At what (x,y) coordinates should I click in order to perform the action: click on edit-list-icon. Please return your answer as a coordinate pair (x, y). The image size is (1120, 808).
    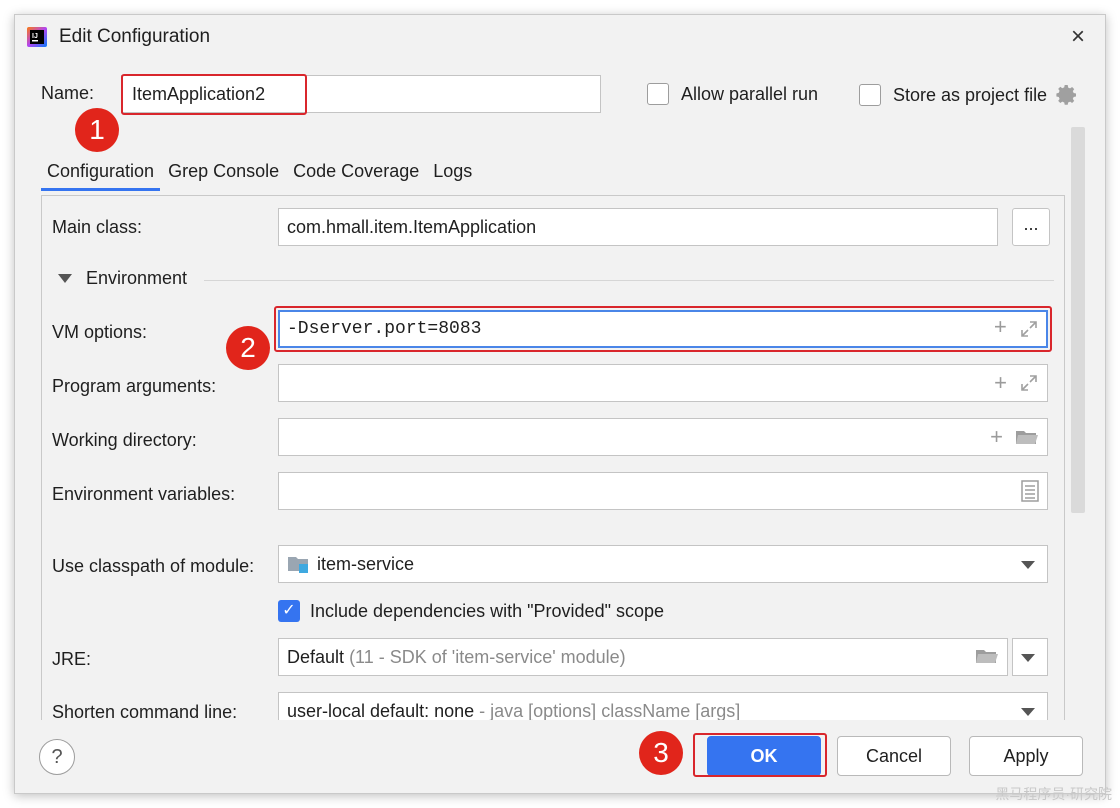
    Looking at the image, I should click on (1030, 491).